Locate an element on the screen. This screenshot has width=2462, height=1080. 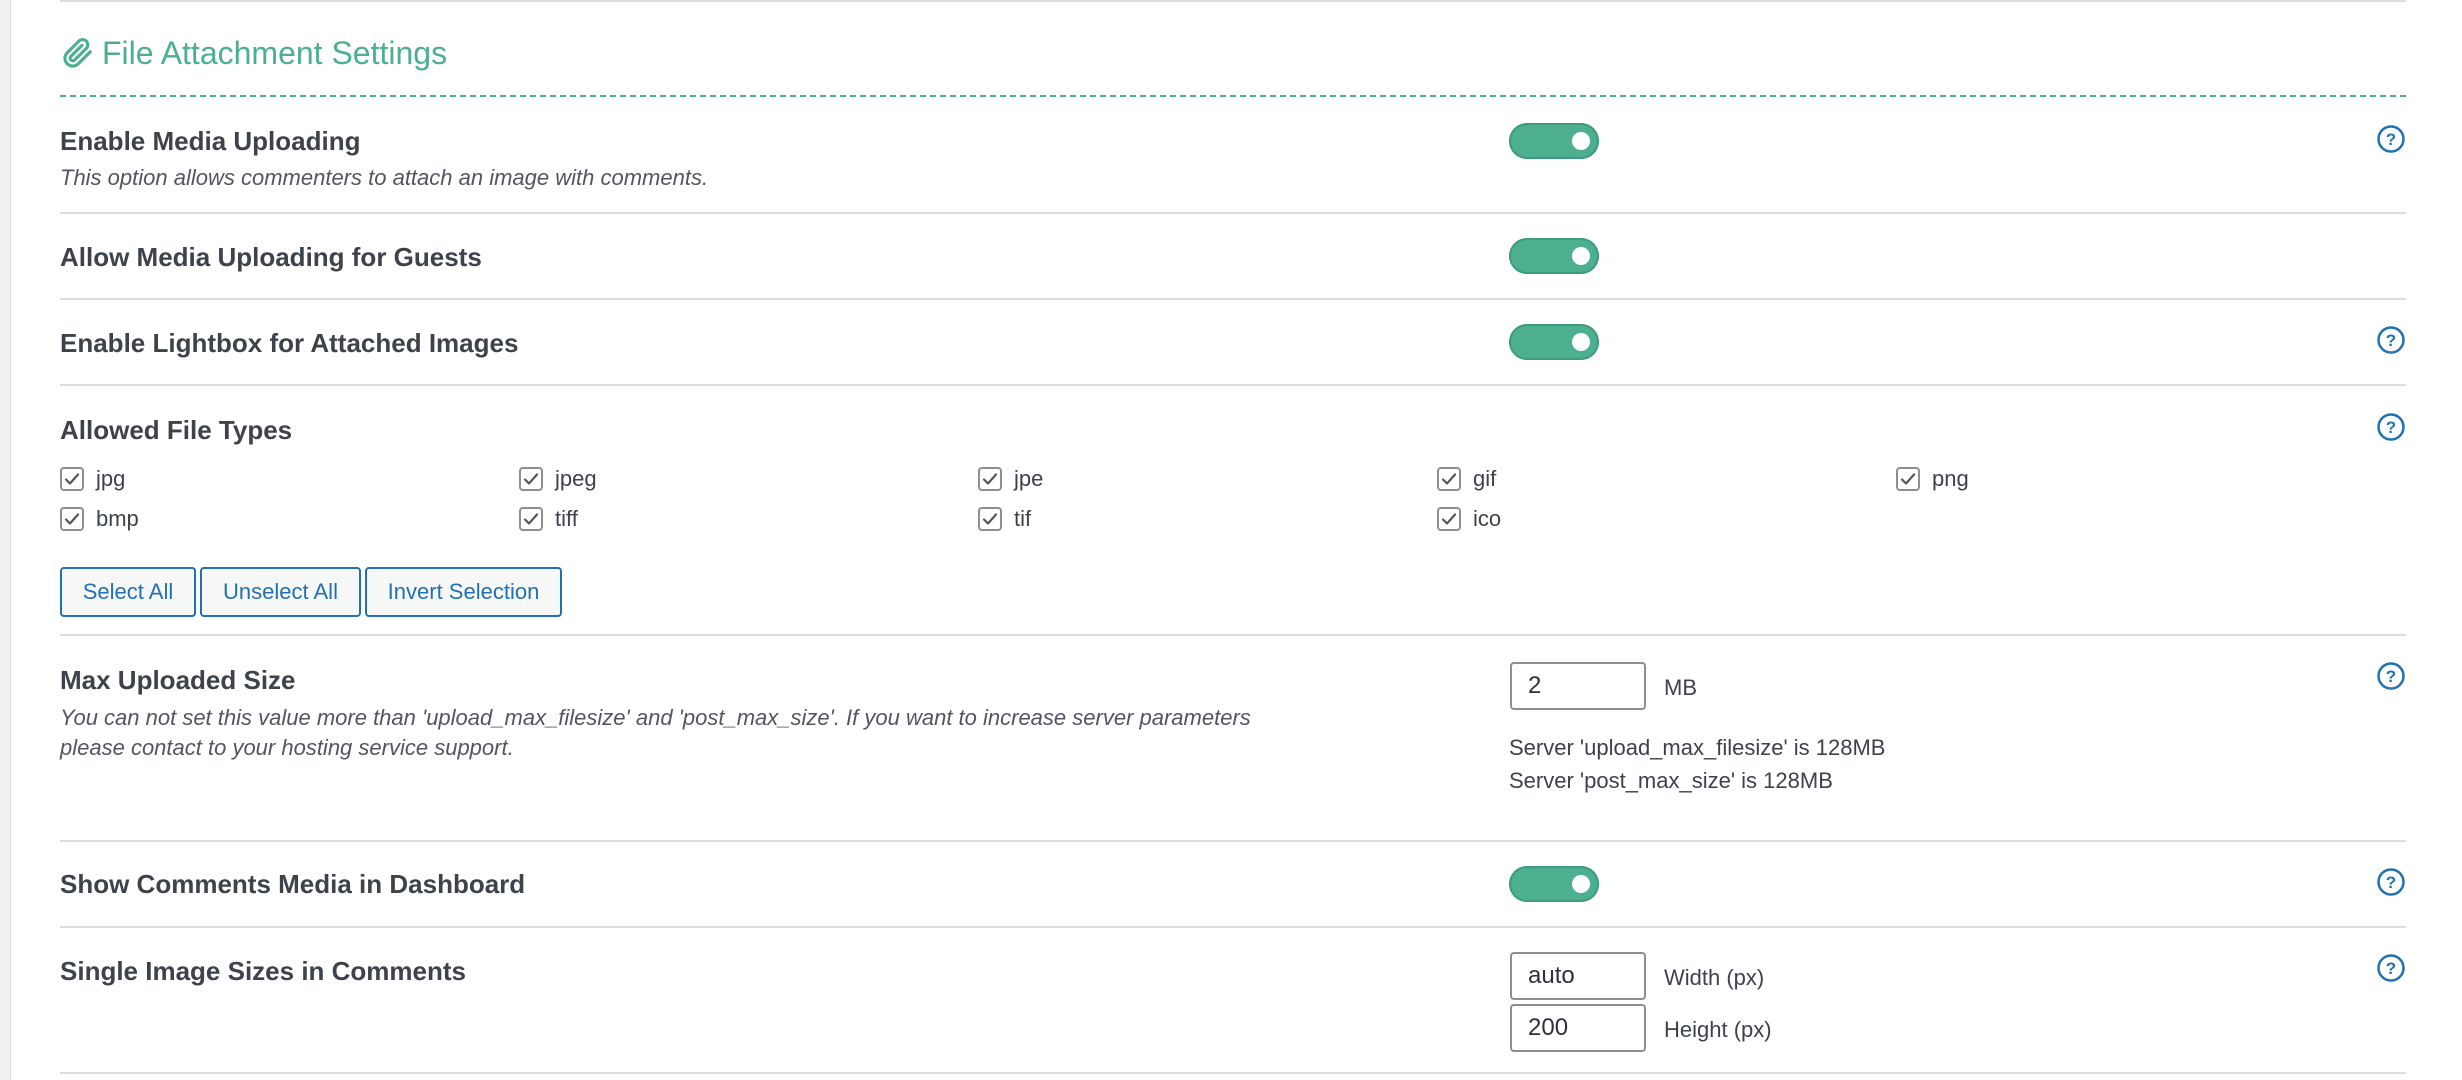
setting-label: Single Image Sizes in Comments is located at coordinates (263, 971).